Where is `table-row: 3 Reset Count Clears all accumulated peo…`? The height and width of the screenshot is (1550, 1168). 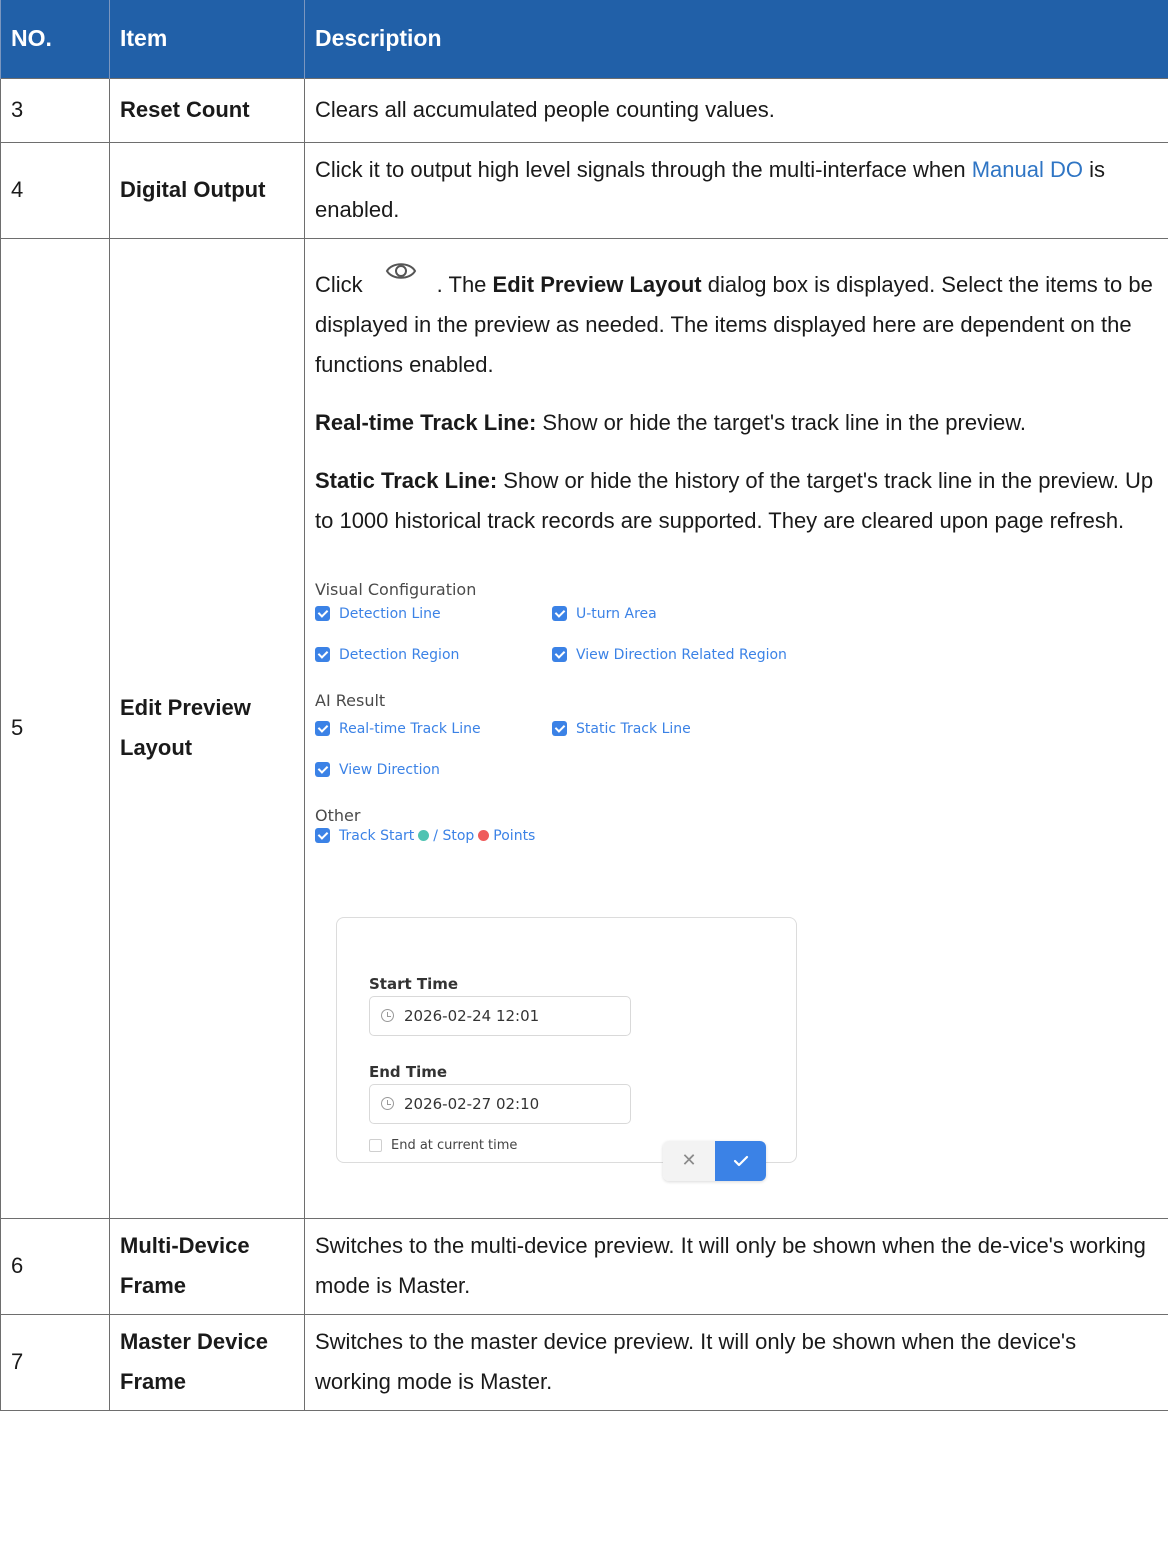
table-row: 3 Reset Count Clears all accumulated peo… is located at coordinates (584, 110).